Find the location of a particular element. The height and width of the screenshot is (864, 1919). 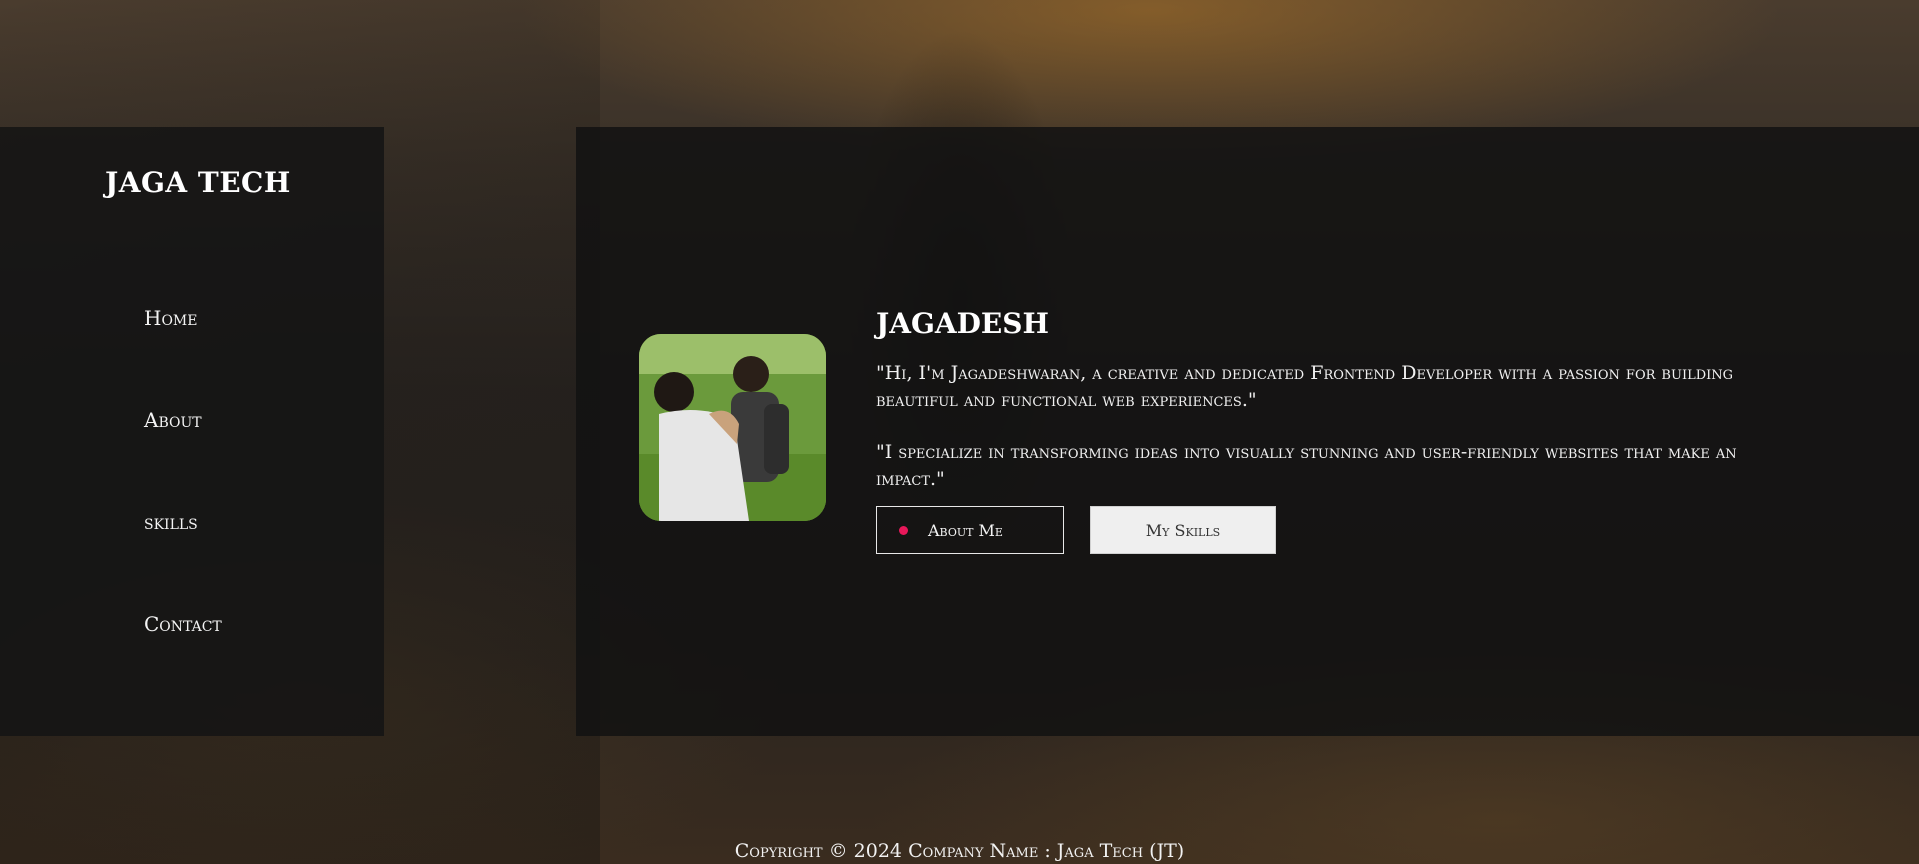

nav-item-skills: skills is located at coordinates (171, 522).